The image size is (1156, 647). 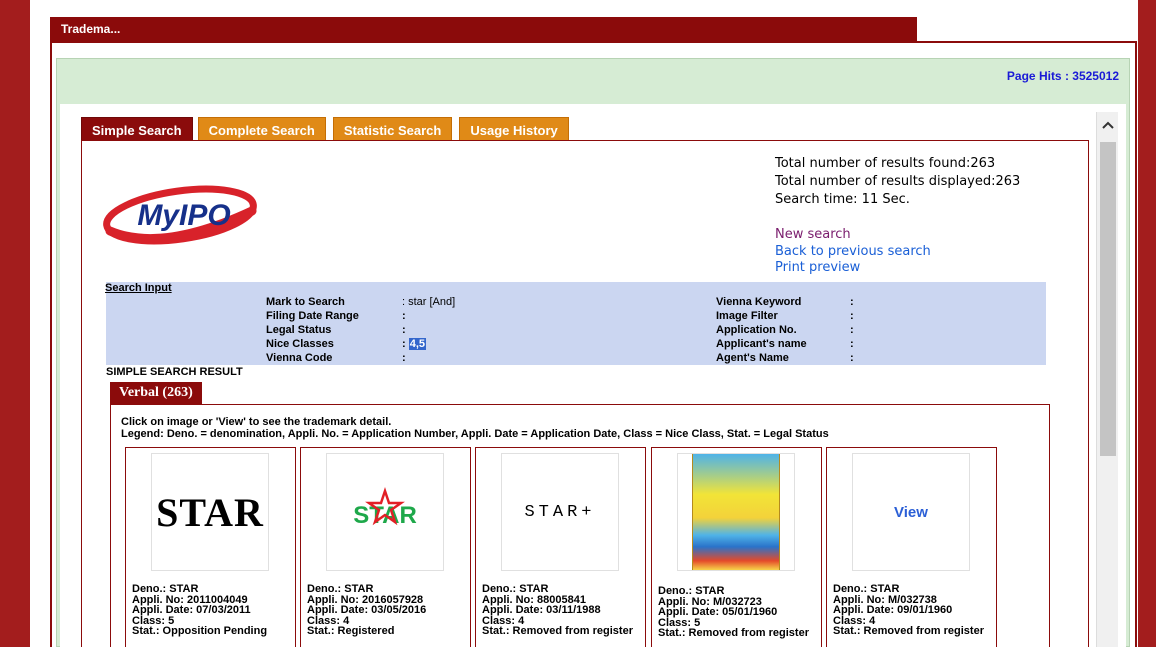 I want to click on print-preview-link: Print preview, so click(x=853, y=268).